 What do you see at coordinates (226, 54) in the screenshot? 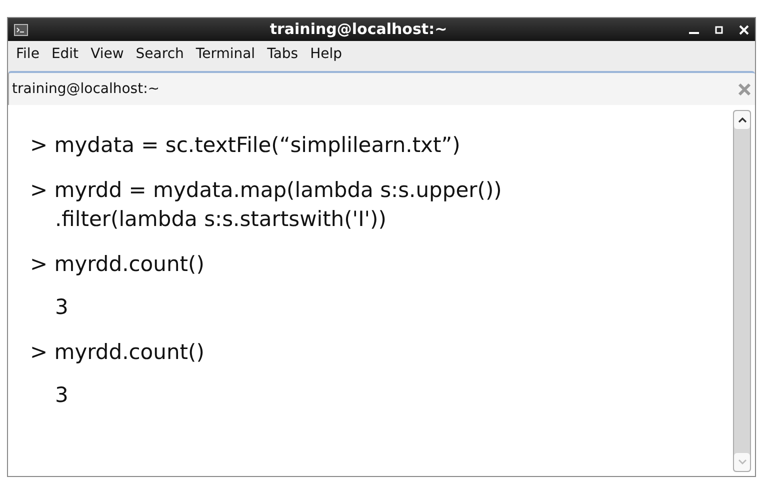
I see `menu-item: Terminal` at bounding box center [226, 54].